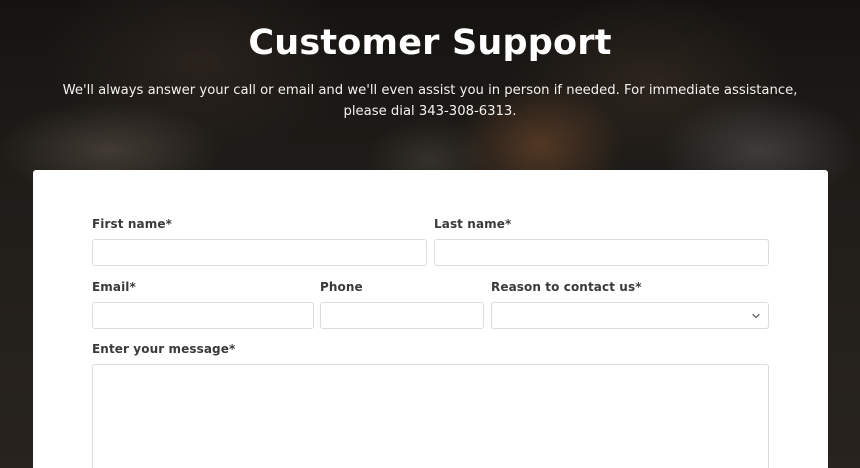 The height and width of the screenshot is (468, 860). I want to click on phone-field, so click(402, 315).